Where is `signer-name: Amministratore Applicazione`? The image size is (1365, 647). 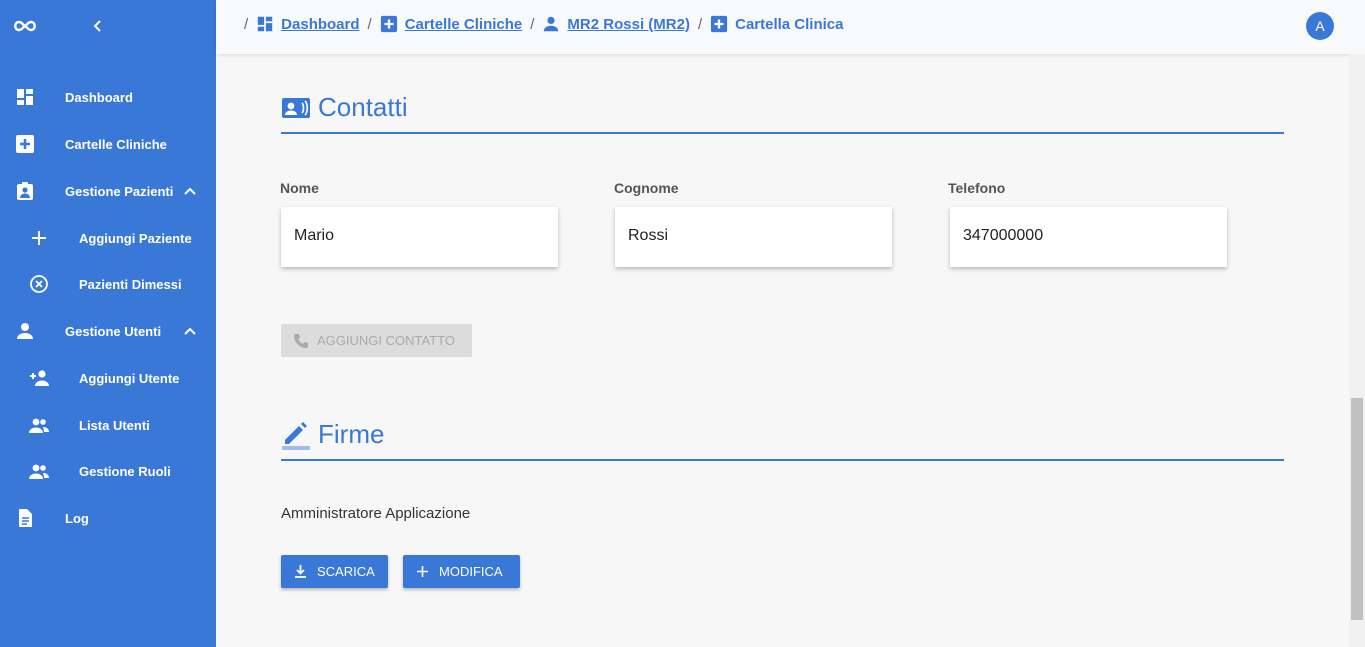 signer-name: Amministratore Applicazione is located at coordinates (376, 513).